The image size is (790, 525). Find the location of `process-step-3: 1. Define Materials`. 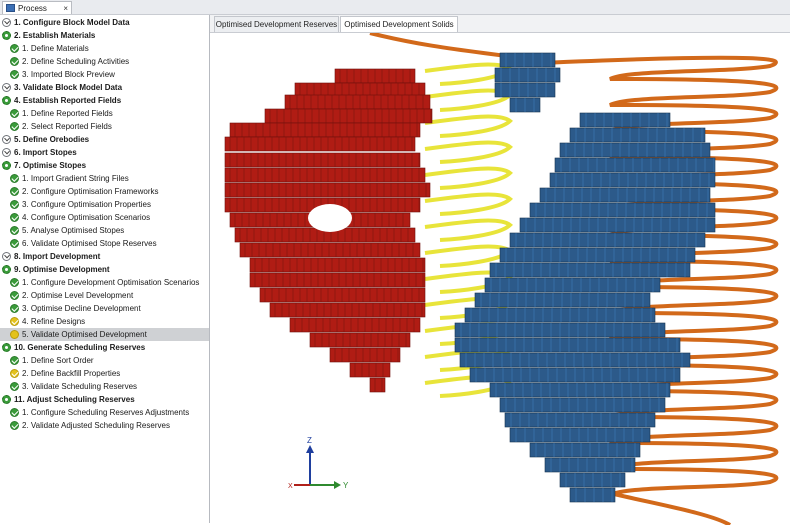

process-step-3: 1. Define Materials is located at coordinates (104, 48).